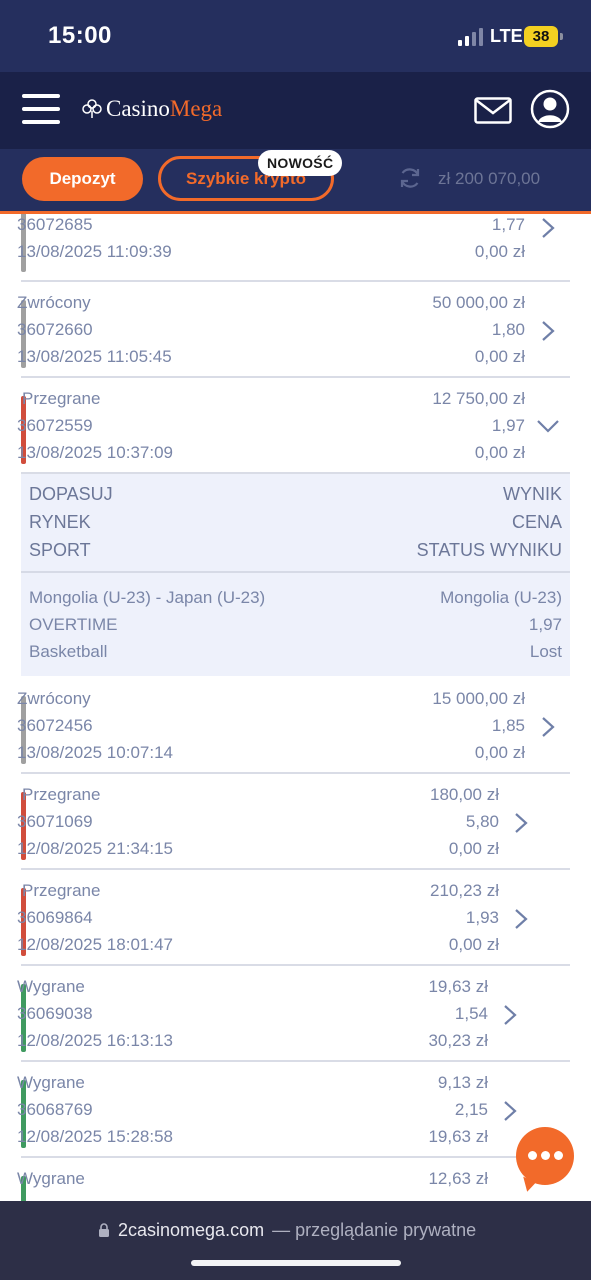  What do you see at coordinates (68, 651) in the screenshot?
I see `detail-sport: Basketball` at bounding box center [68, 651].